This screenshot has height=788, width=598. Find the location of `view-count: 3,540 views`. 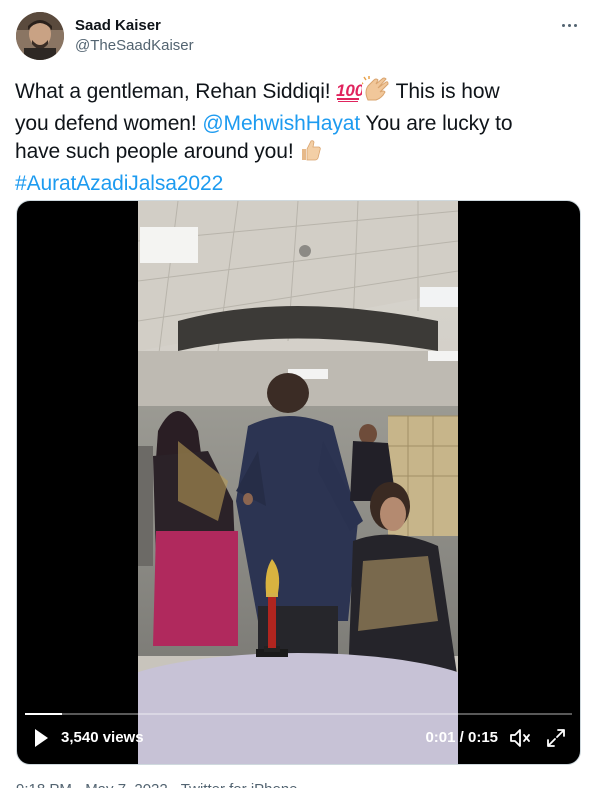

view-count: 3,540 views is located at coordinates (102, 737).